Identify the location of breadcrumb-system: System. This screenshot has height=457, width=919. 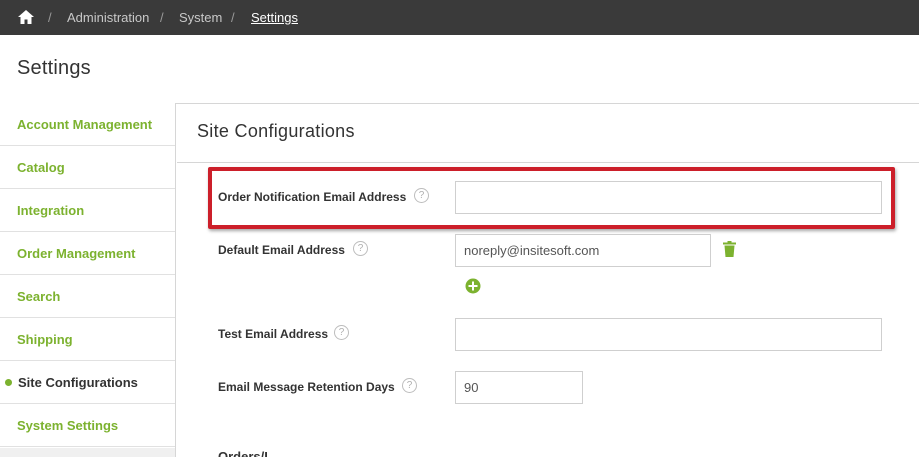
(200, 17).